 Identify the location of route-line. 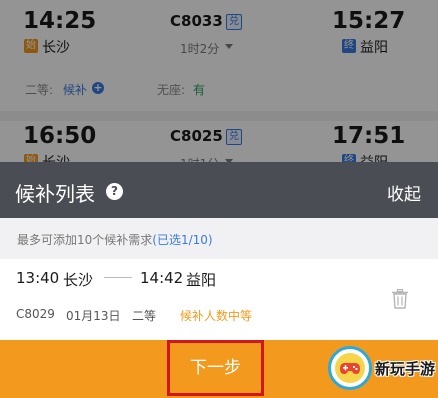
(118, 277).